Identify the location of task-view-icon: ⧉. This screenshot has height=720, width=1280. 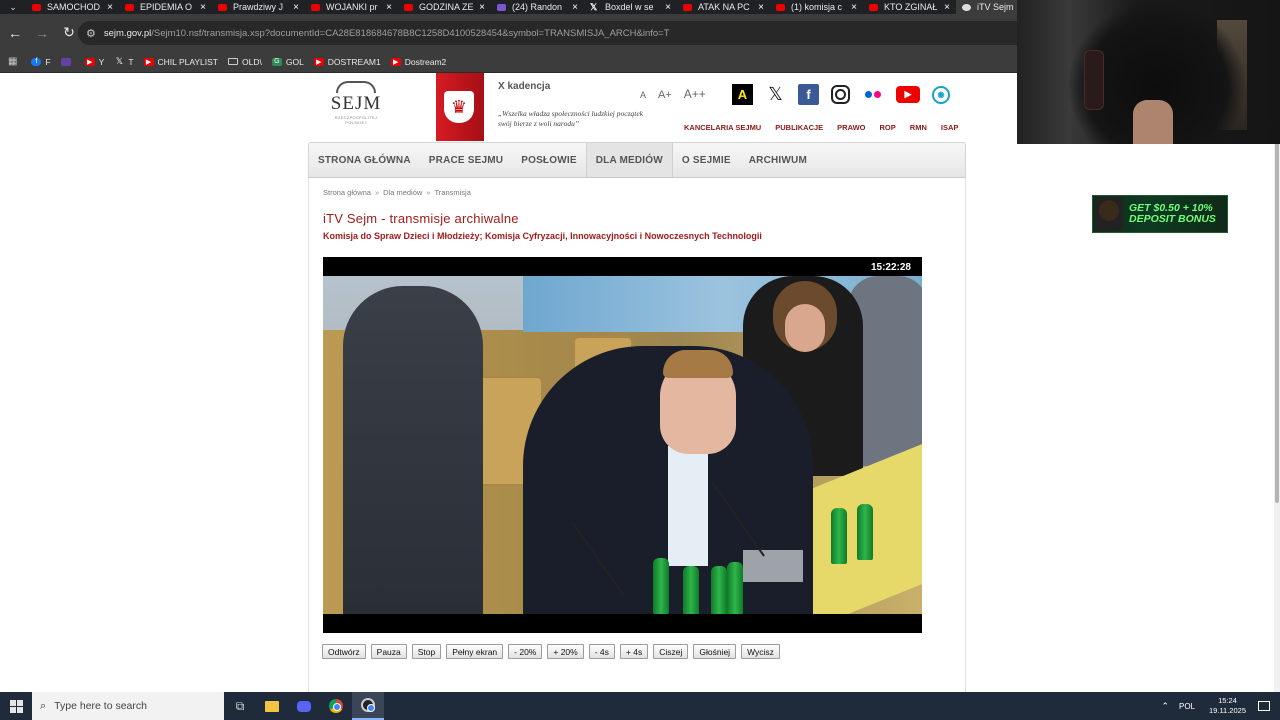
(240, 706).